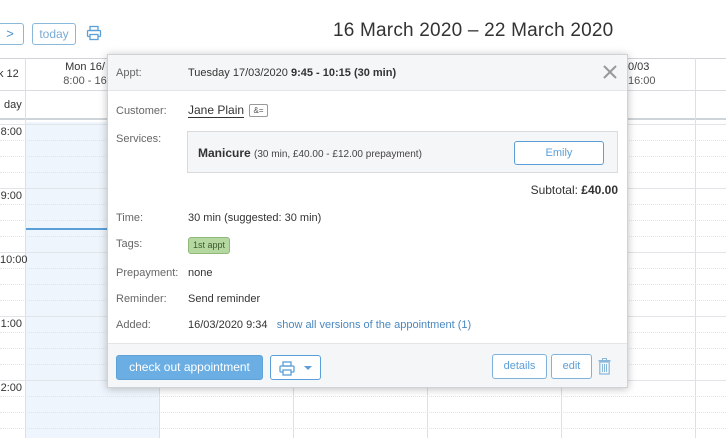 The image size is (726, 438). Describe the element at coordinates (604, 366) in the screenshot. I see `trash-icon` at that location.